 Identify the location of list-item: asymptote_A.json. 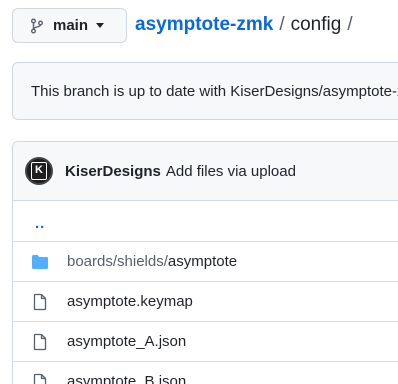
(205, 342).